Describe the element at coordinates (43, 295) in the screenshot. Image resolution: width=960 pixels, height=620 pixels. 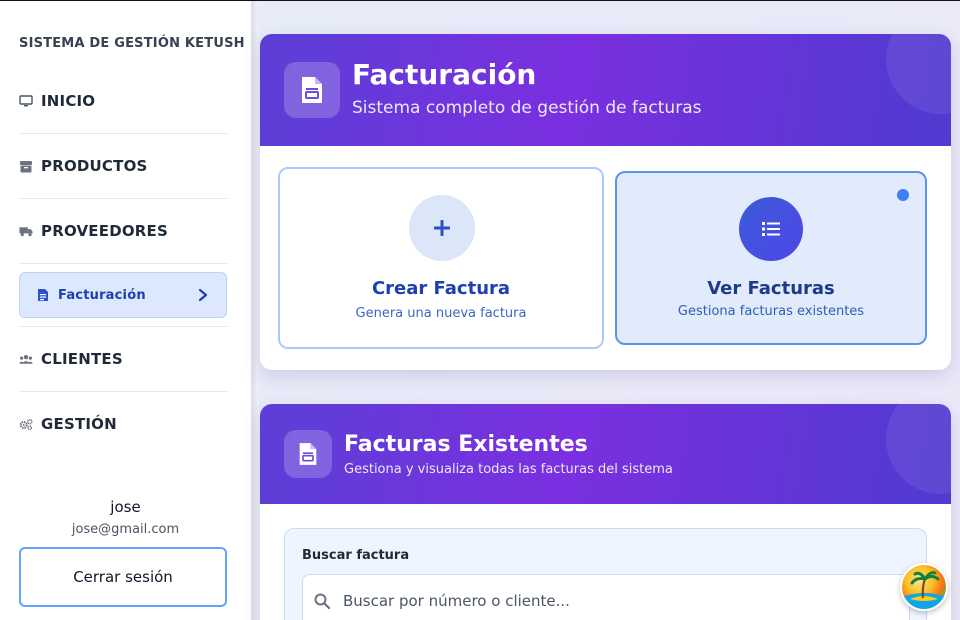
I see `document-icon` at that location.